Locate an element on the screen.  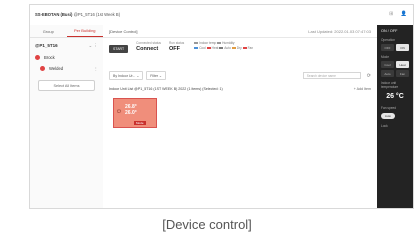
group-header: @P1_5T16 ⌄ ⋮ is located at coordinates (66, 45).